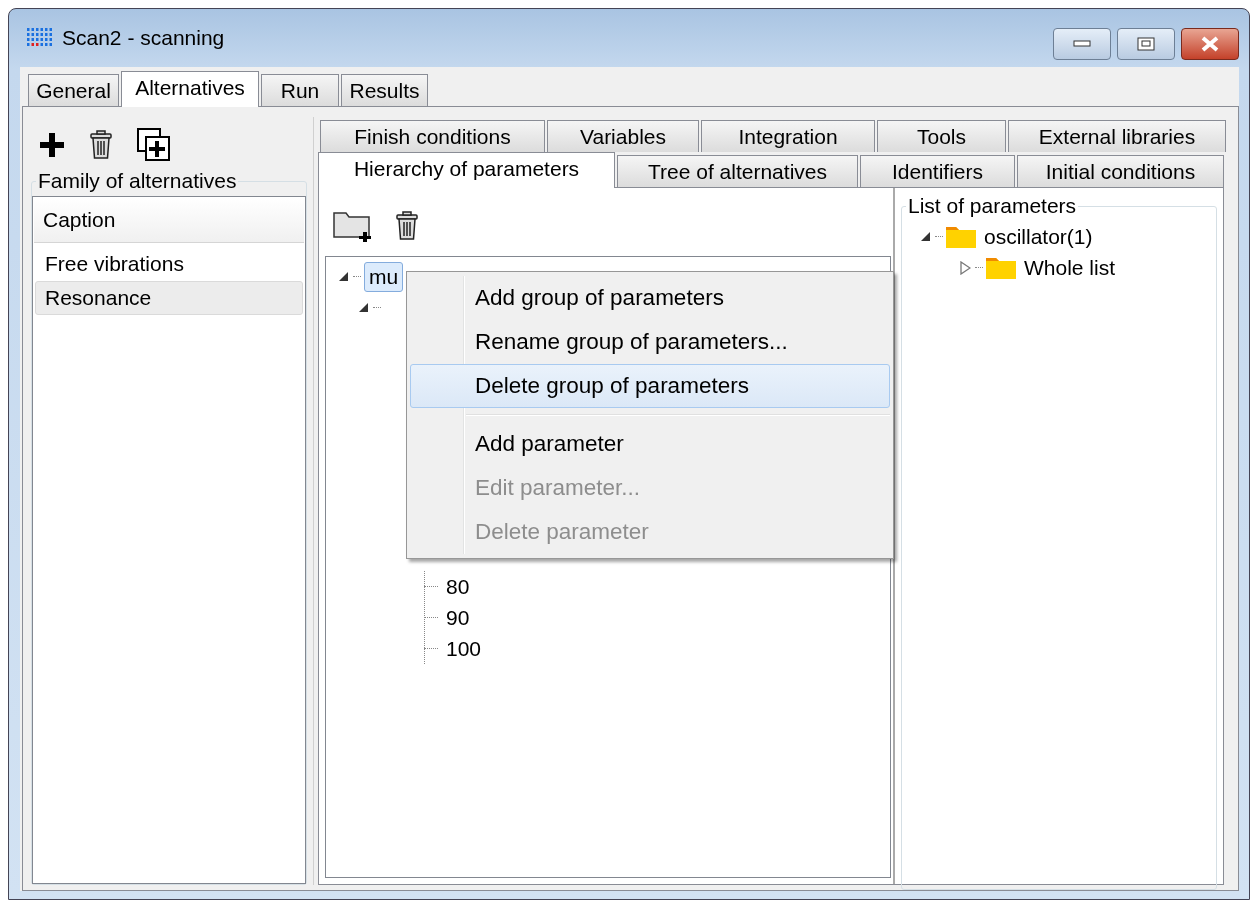 This screenshot has width=1258, height=904. I want to click on tab: External libraries, so click(1117, 136).